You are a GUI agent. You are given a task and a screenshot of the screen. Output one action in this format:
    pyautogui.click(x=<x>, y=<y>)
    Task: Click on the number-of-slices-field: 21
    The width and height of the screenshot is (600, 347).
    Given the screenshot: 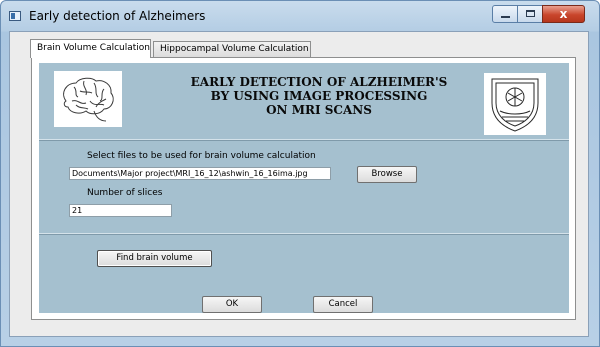 What is the action you would take?
    pyautogui.click(x=120, y=210)
    